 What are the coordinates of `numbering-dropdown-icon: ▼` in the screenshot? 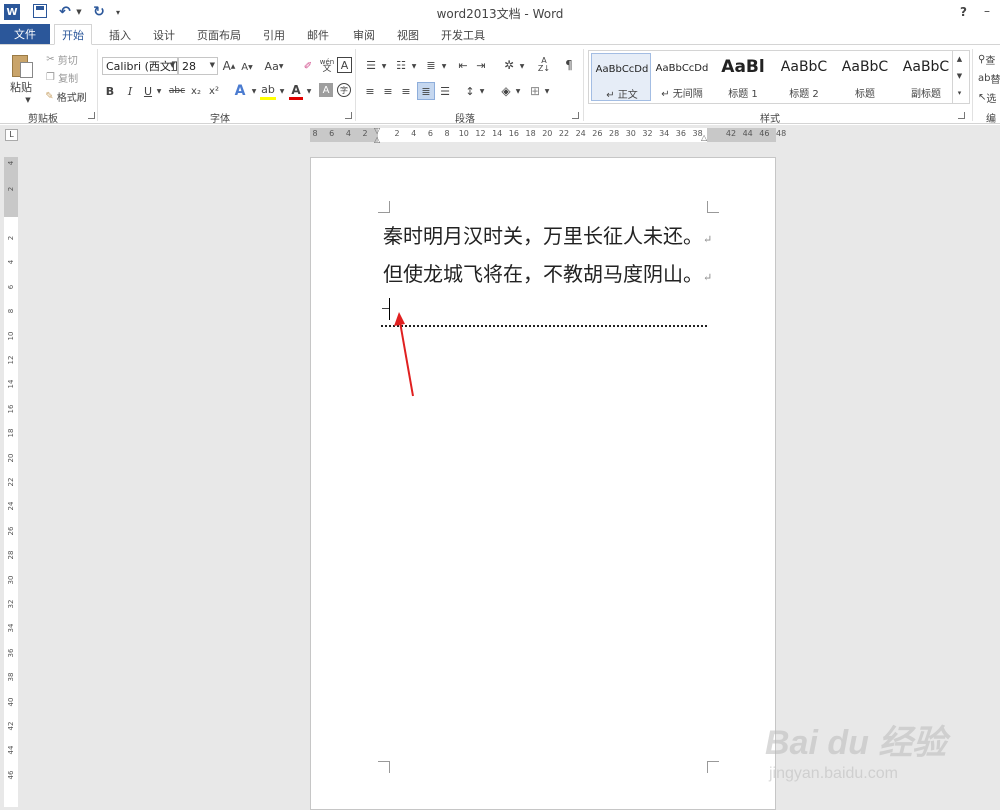 It's located at (414, 66).